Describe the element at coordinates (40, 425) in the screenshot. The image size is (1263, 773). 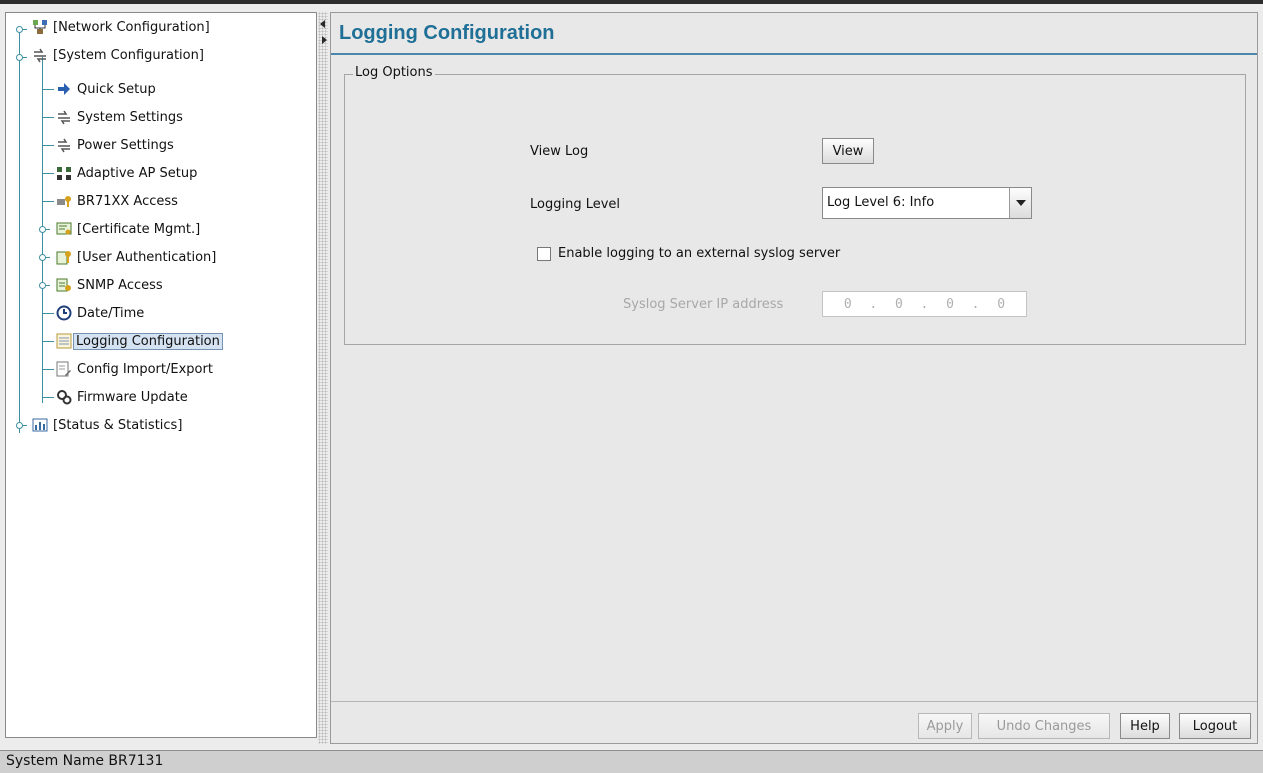
I see `bar-chart-icon` at that location.